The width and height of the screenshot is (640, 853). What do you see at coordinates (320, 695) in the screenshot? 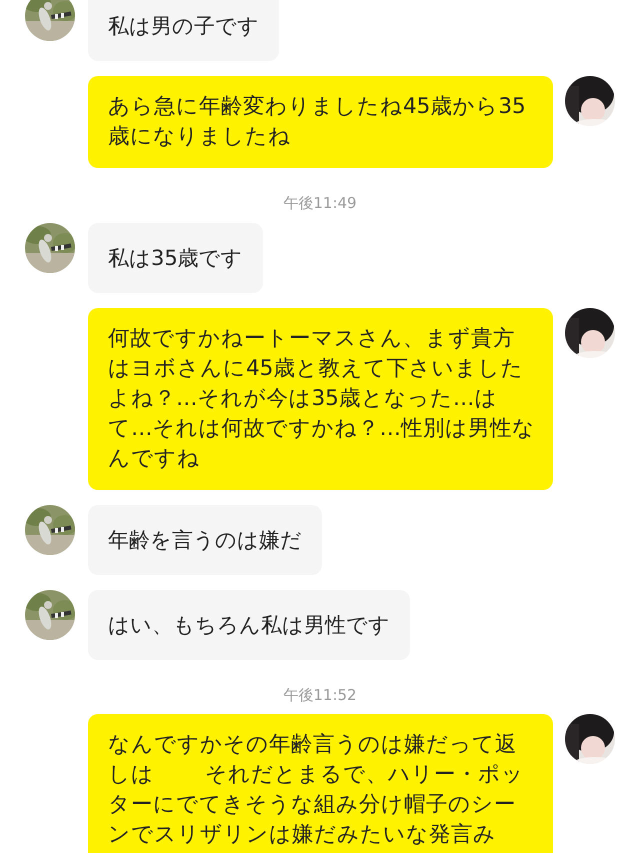
I see `timestamp: 午後11:52` at bounding box center [320, 695].